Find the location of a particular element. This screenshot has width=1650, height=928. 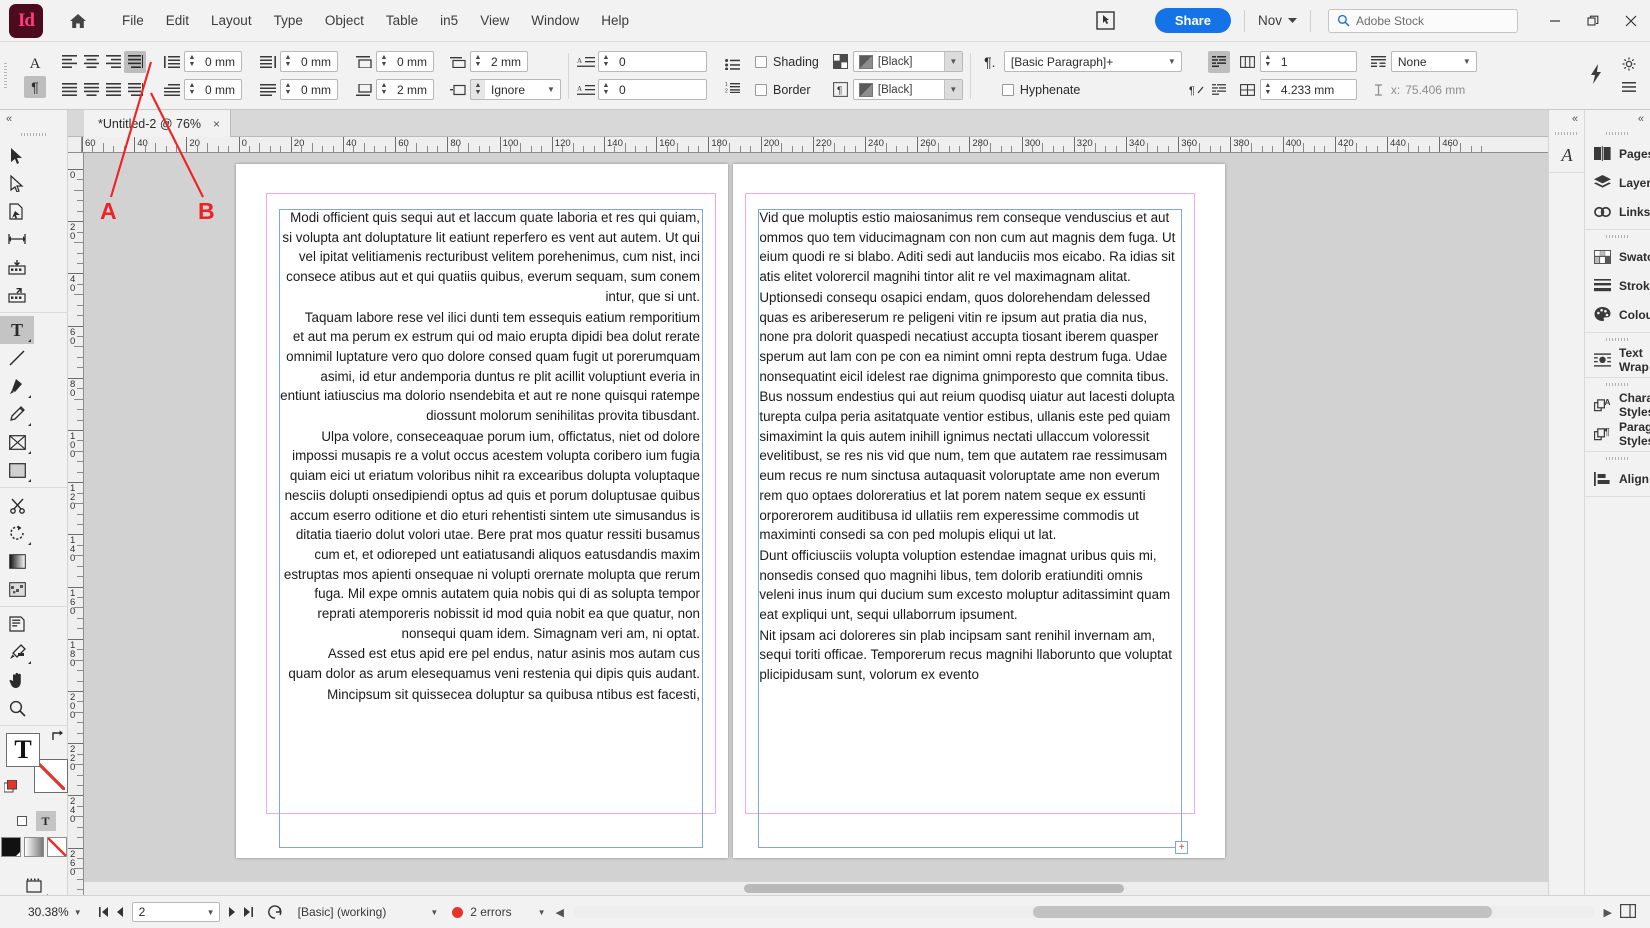

apply-color-button is located at coordinates (10, 847).